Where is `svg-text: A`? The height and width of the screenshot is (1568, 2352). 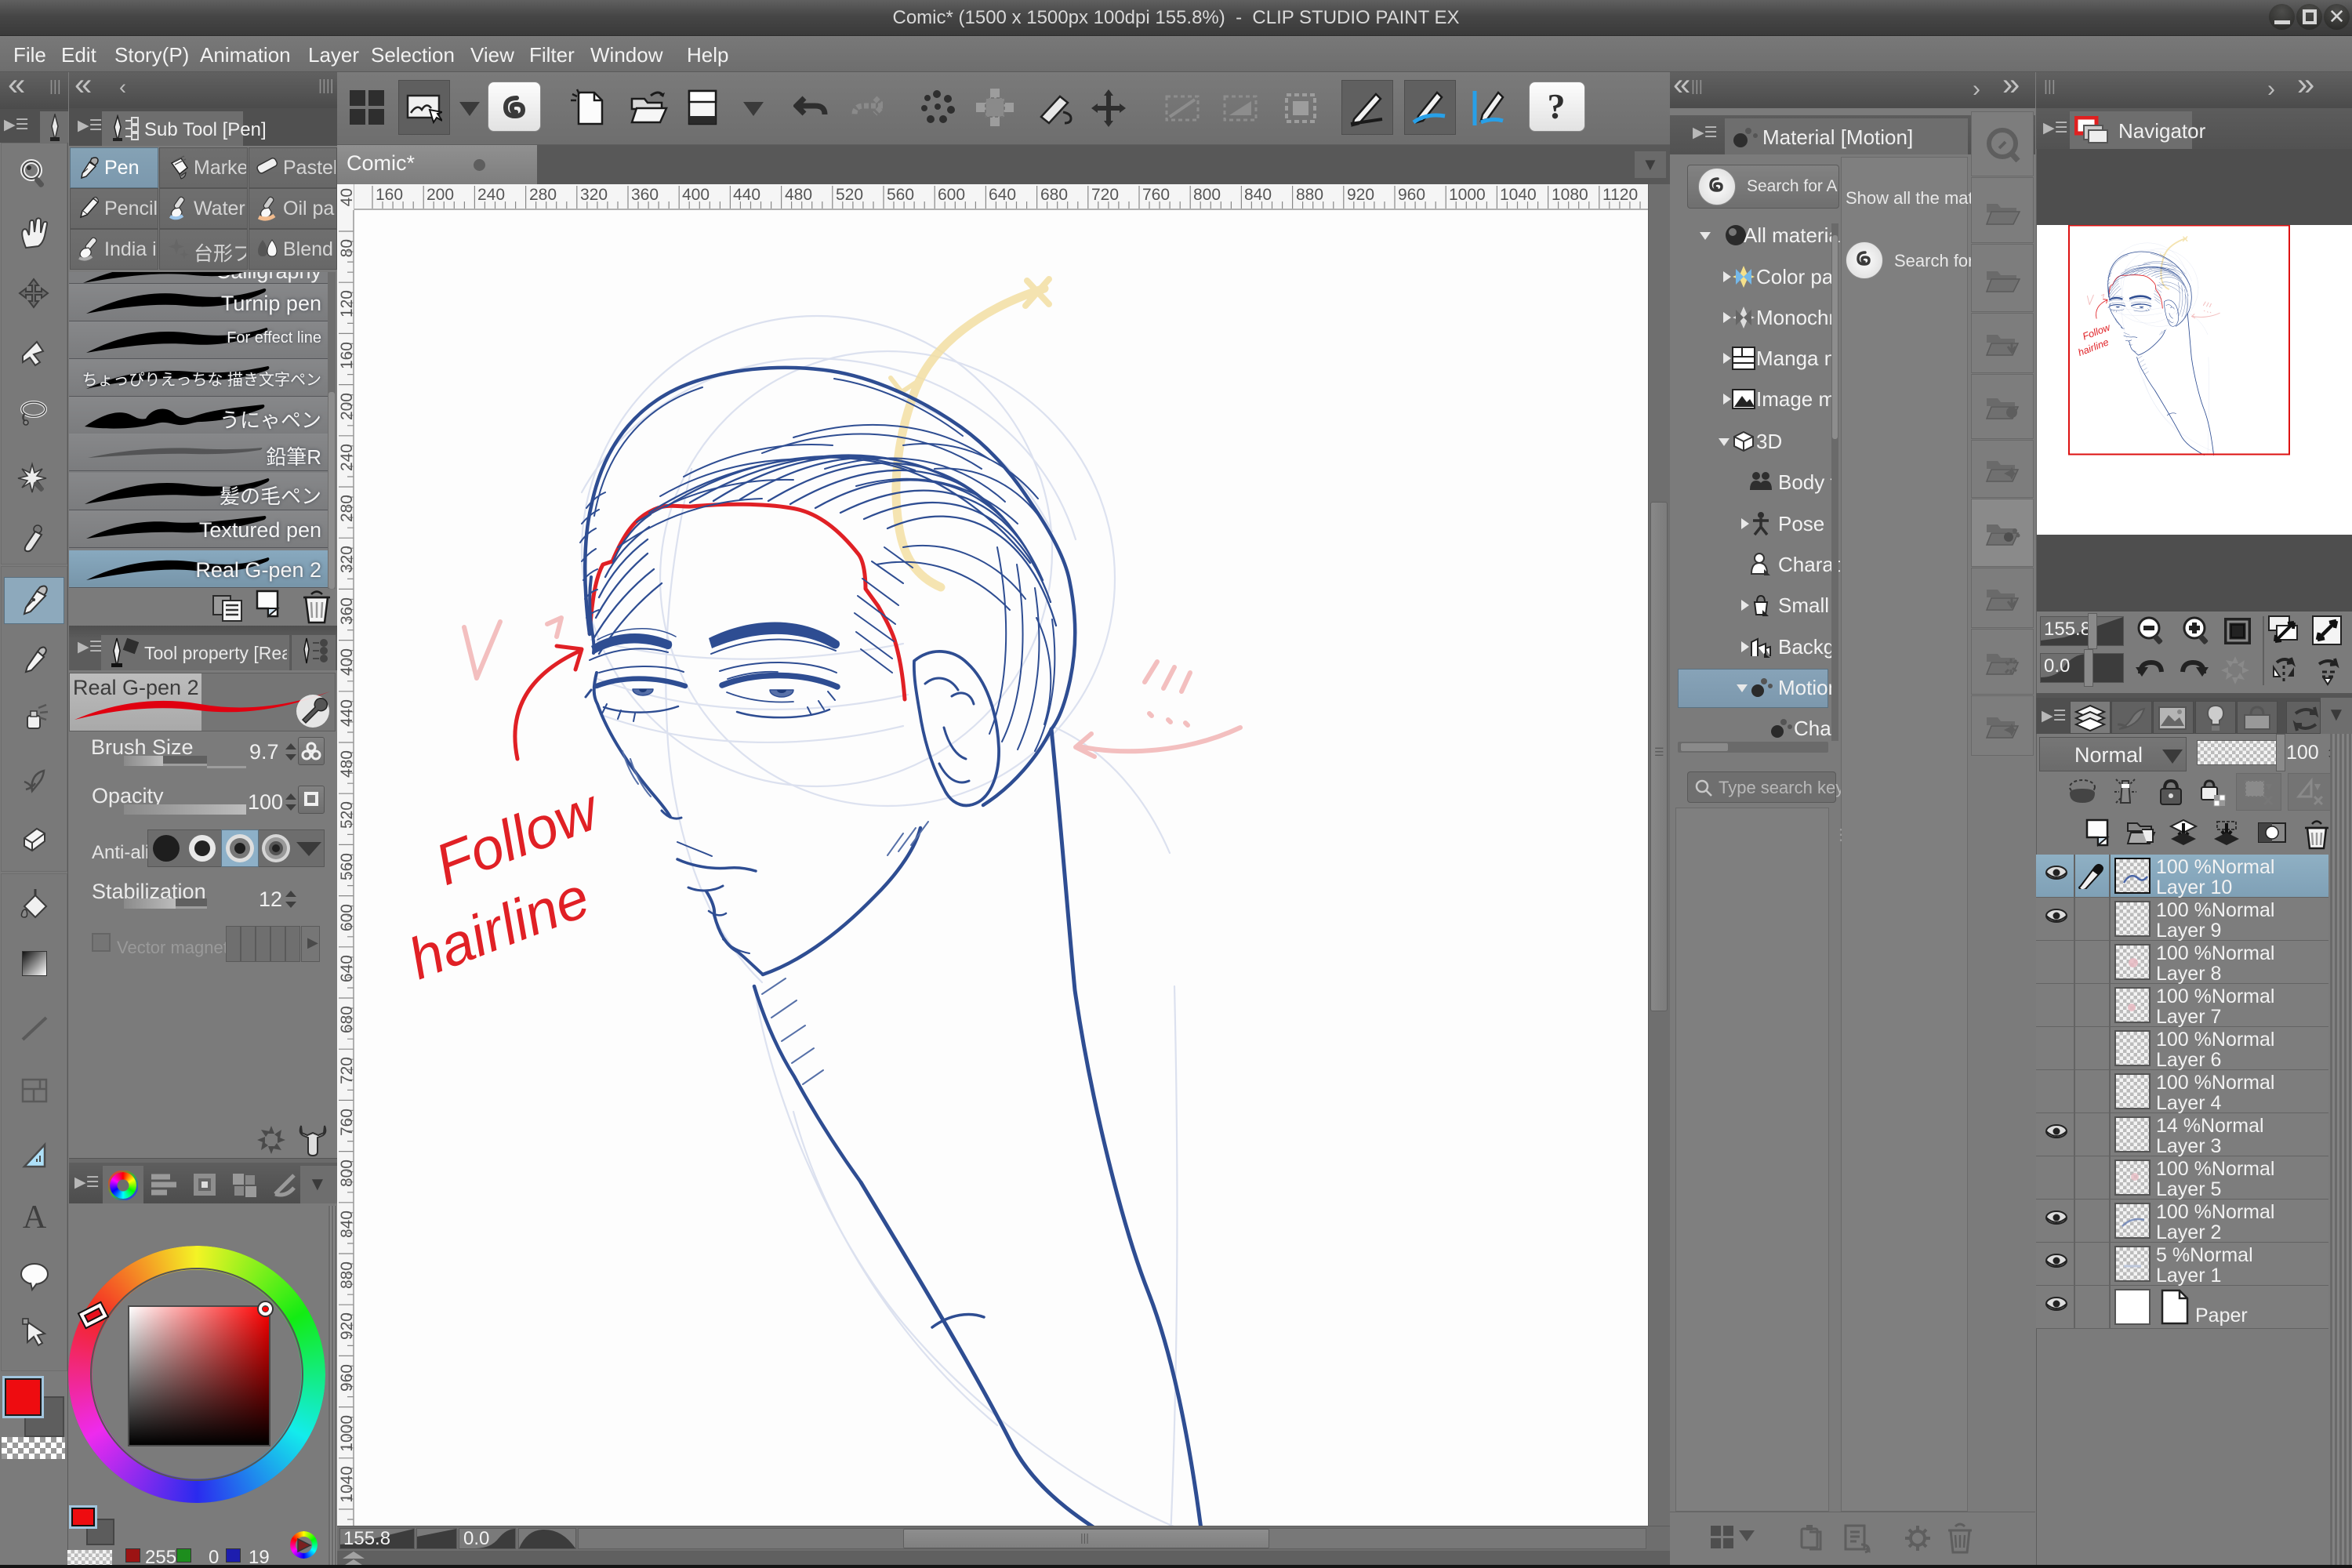
svg-text: A is located at coordinates (35, 1216).